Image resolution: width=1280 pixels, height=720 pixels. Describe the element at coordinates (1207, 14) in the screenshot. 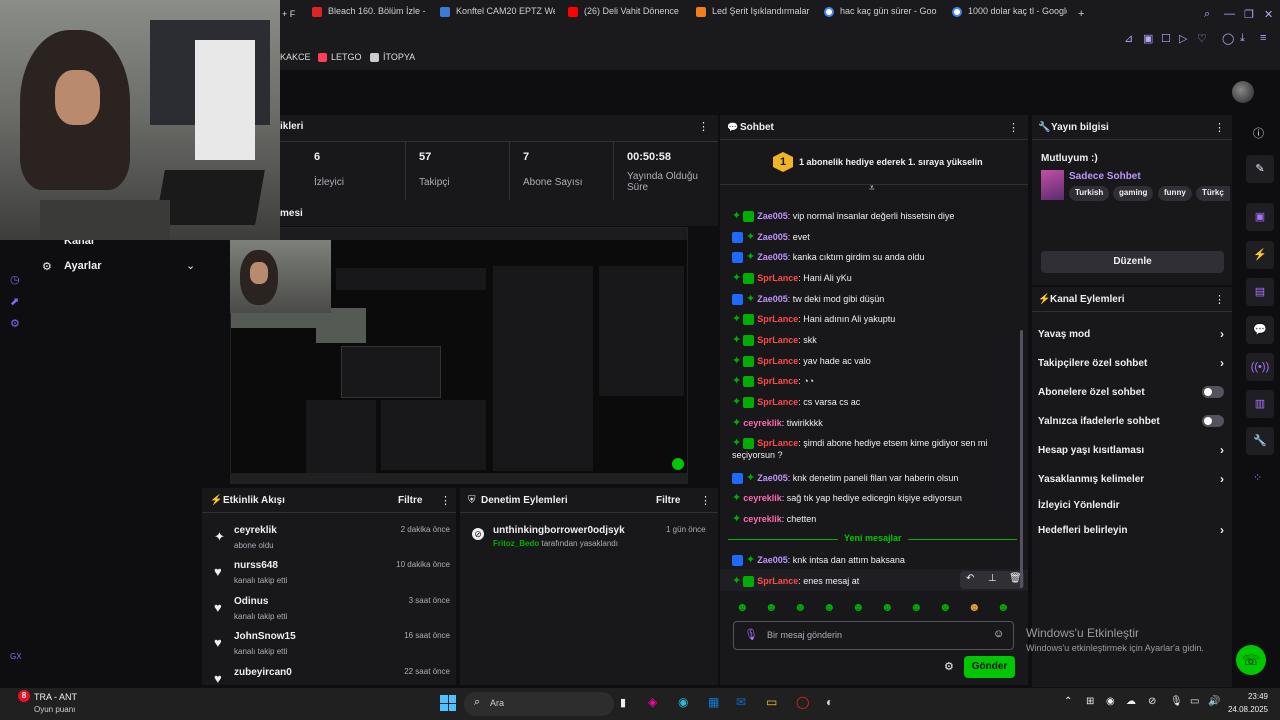

I see `search-tabs-icon: ⌕` at that location.